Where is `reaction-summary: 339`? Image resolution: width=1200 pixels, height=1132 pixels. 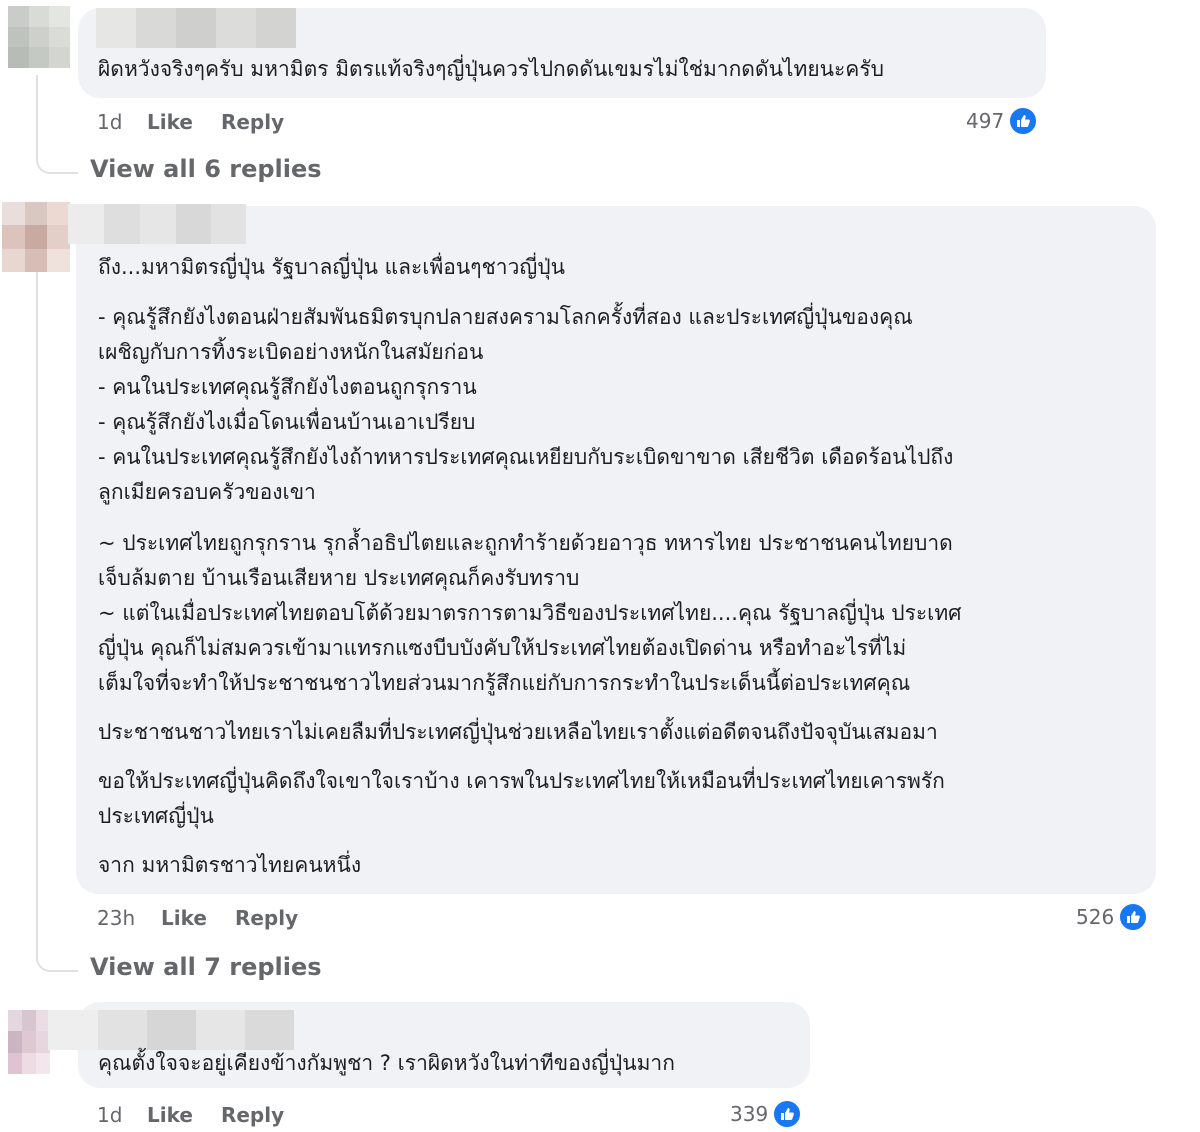 reaction-summary: 339 is located at coordinates (766, 1114).